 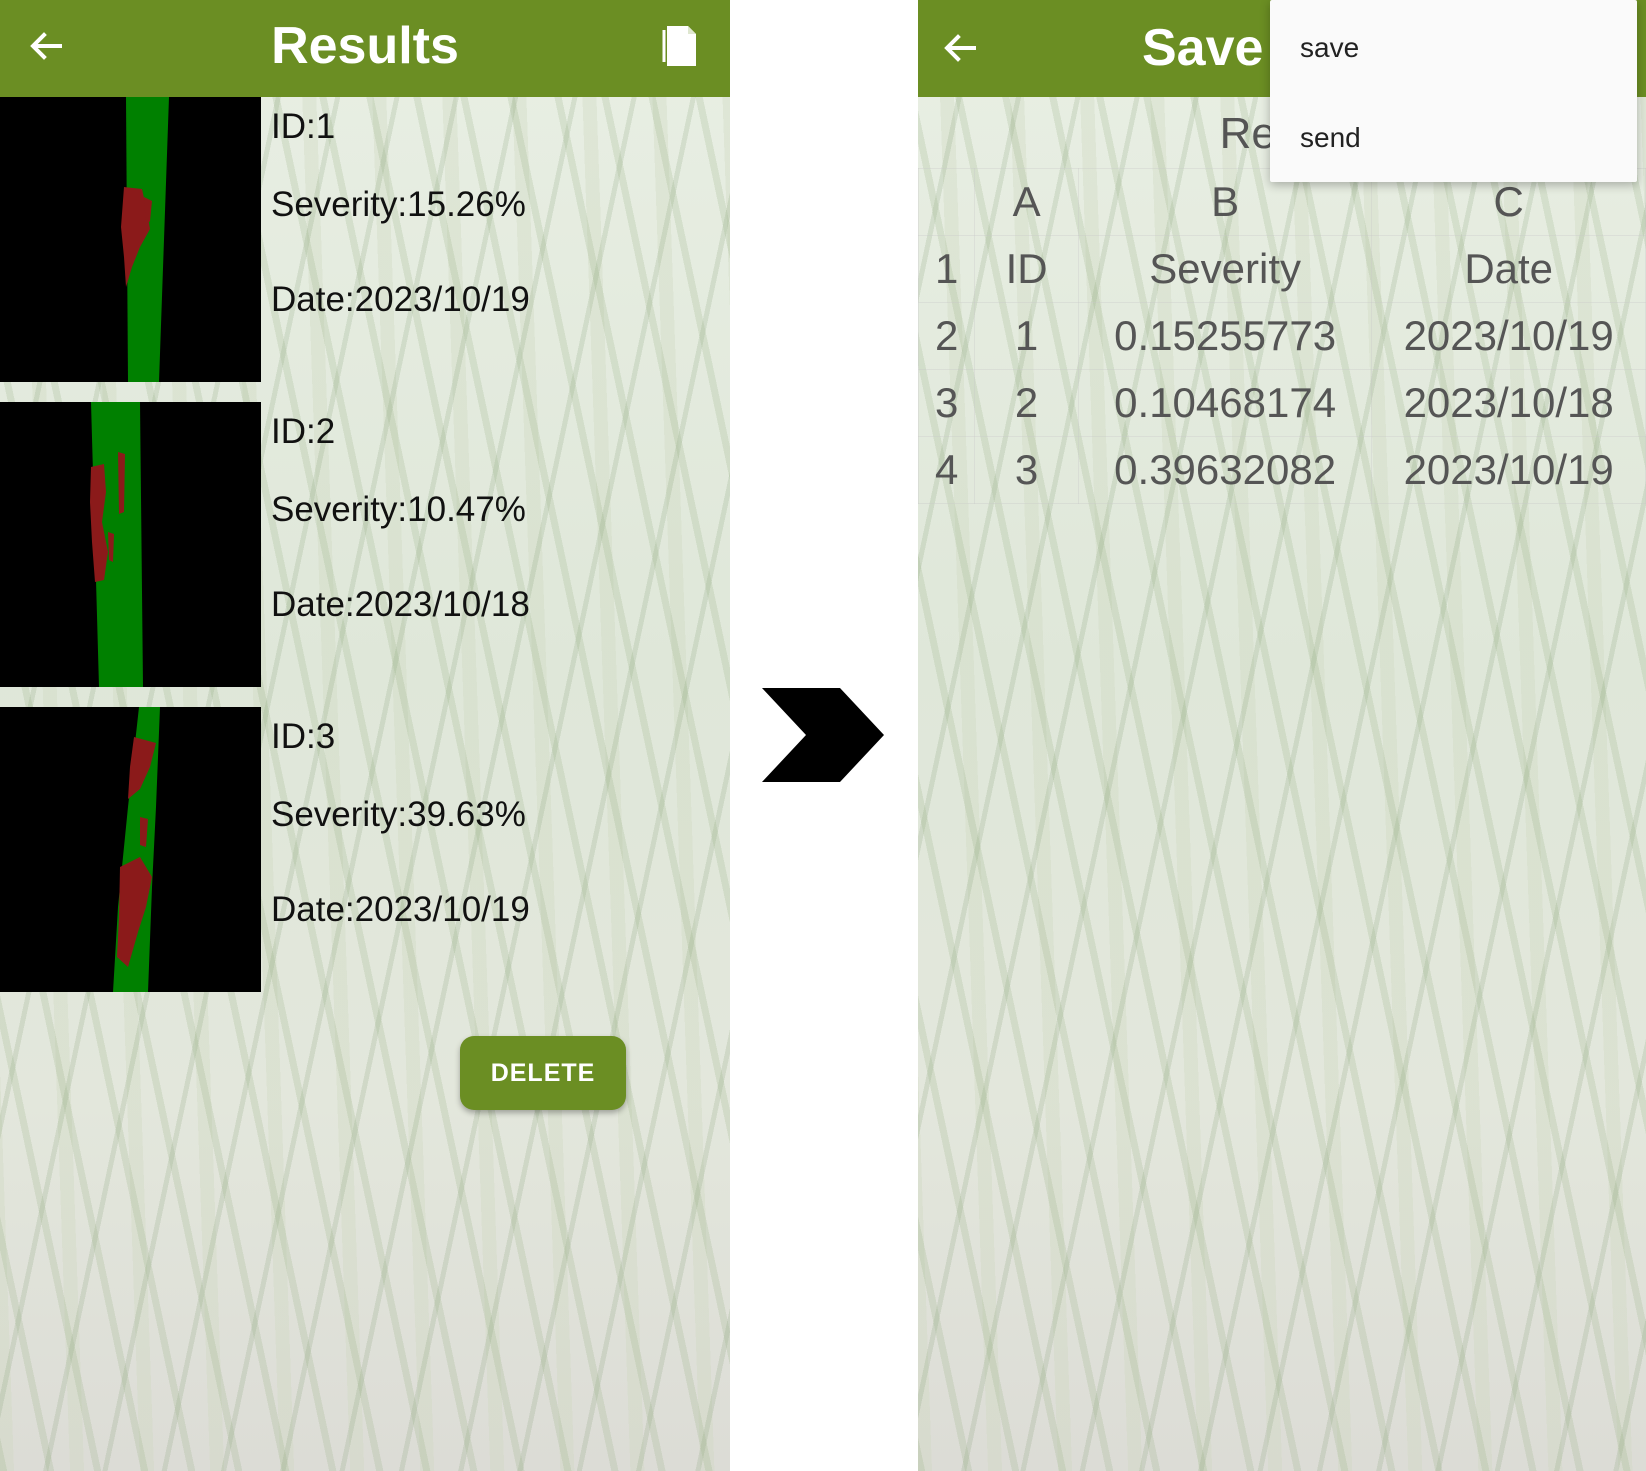 What do you see at coordinates (398, 204) in the screenshot?
I see `result-severity: Severity:15.26%` at bounding box center [398, 204].